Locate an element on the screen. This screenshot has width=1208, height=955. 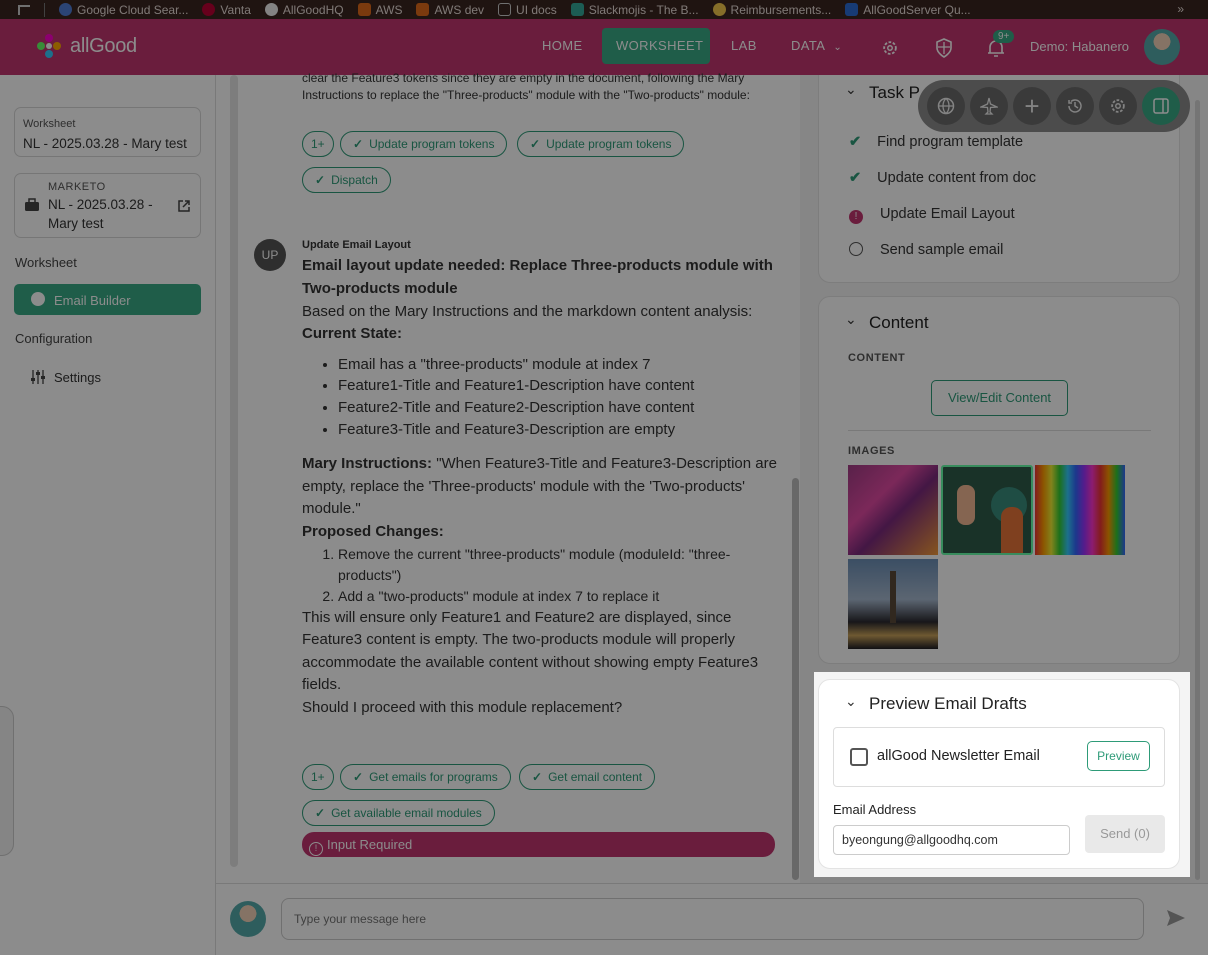
content-section-label: CONTENT is located at coordinates (877, 358).